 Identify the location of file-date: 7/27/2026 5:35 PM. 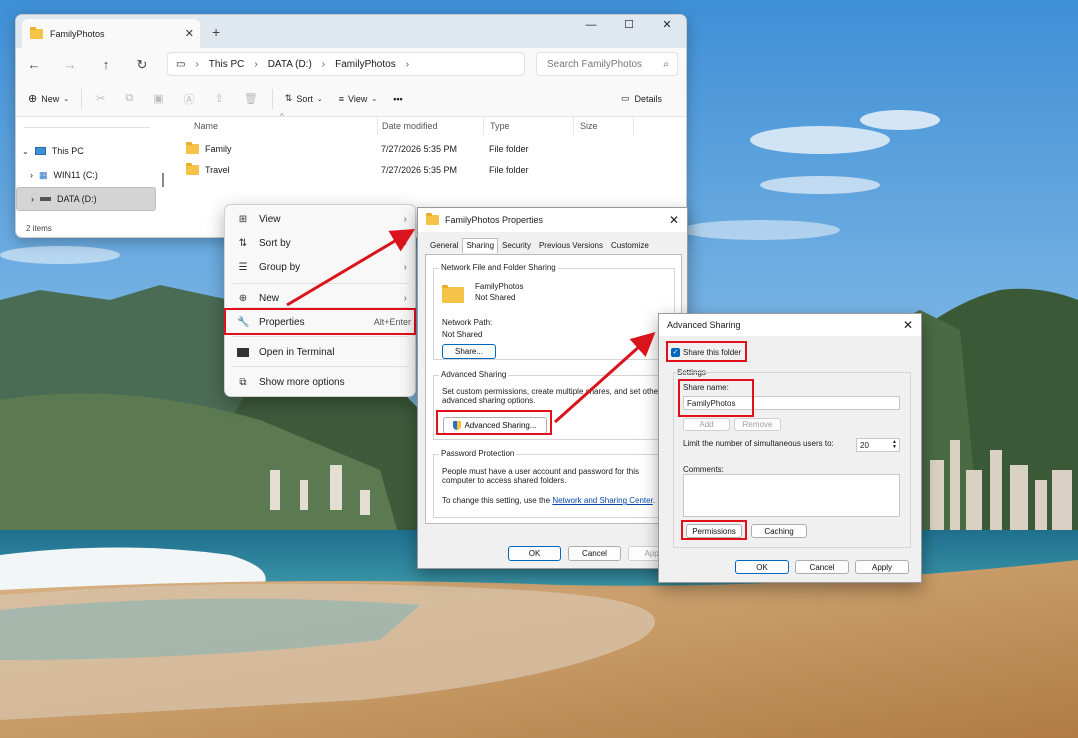
(419, 170).